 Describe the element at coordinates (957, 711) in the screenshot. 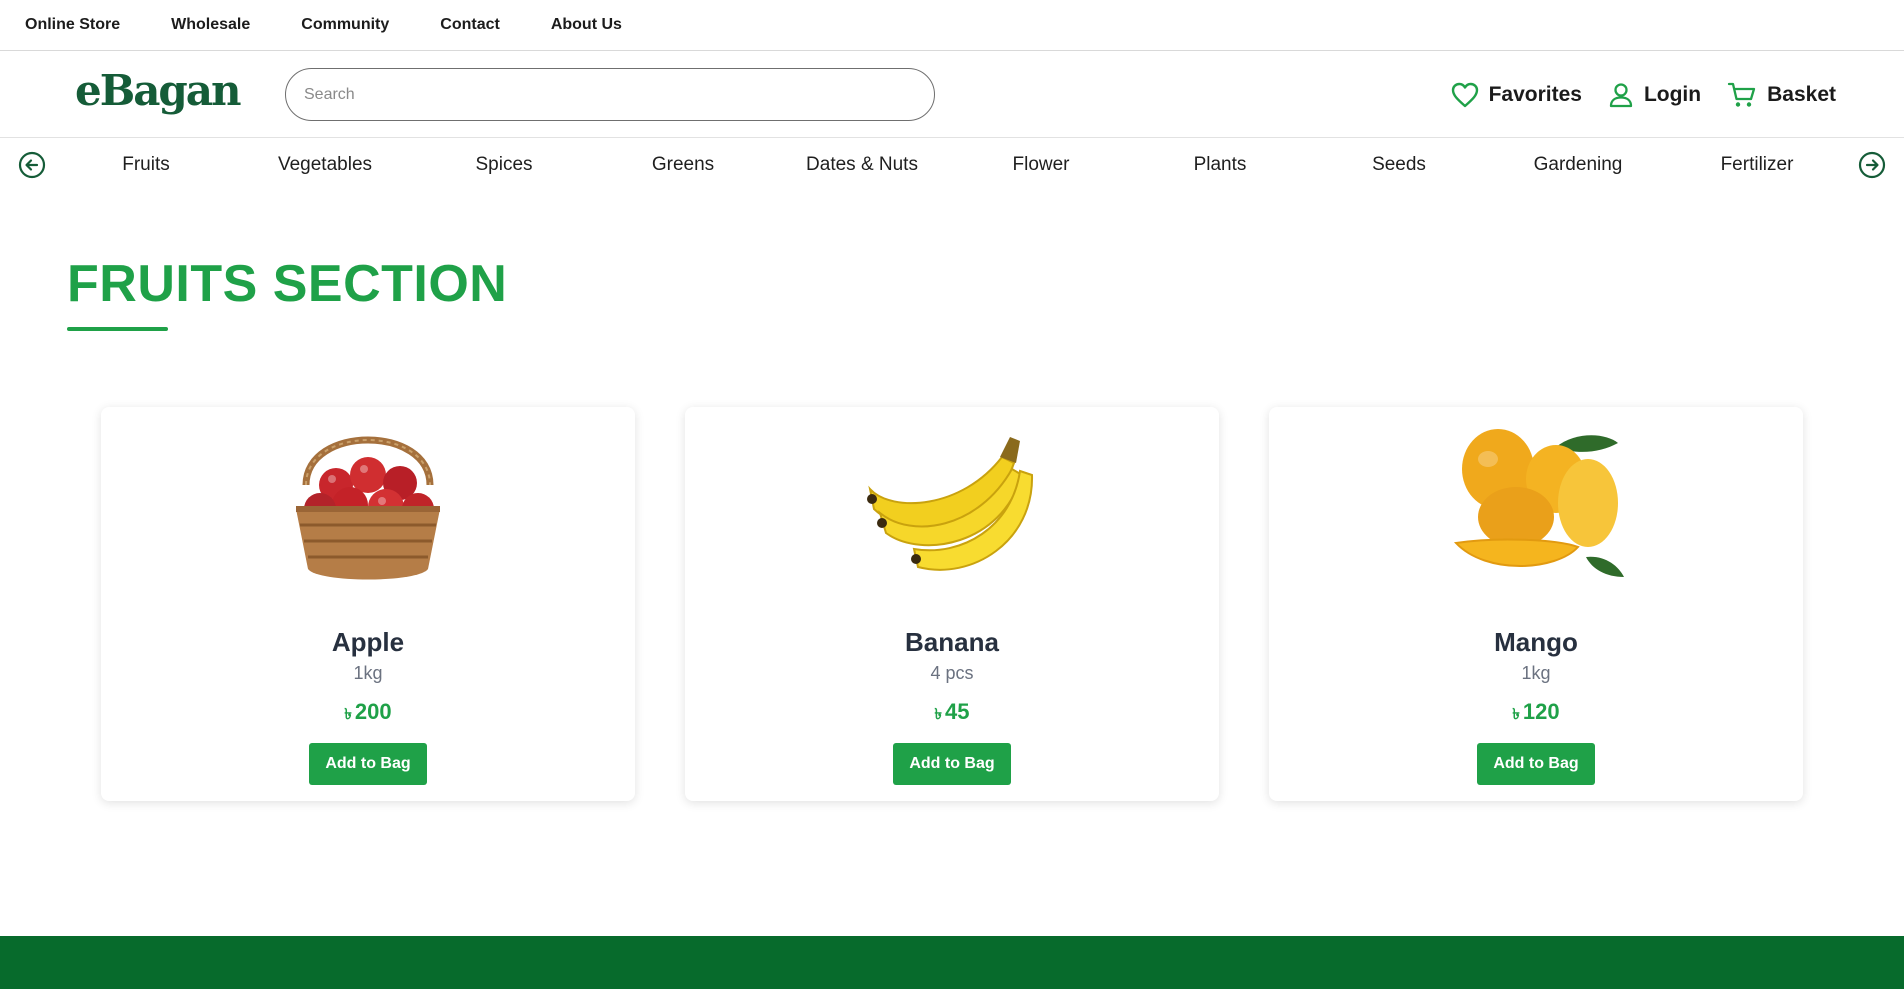

I see `price-value: 45` at that location.